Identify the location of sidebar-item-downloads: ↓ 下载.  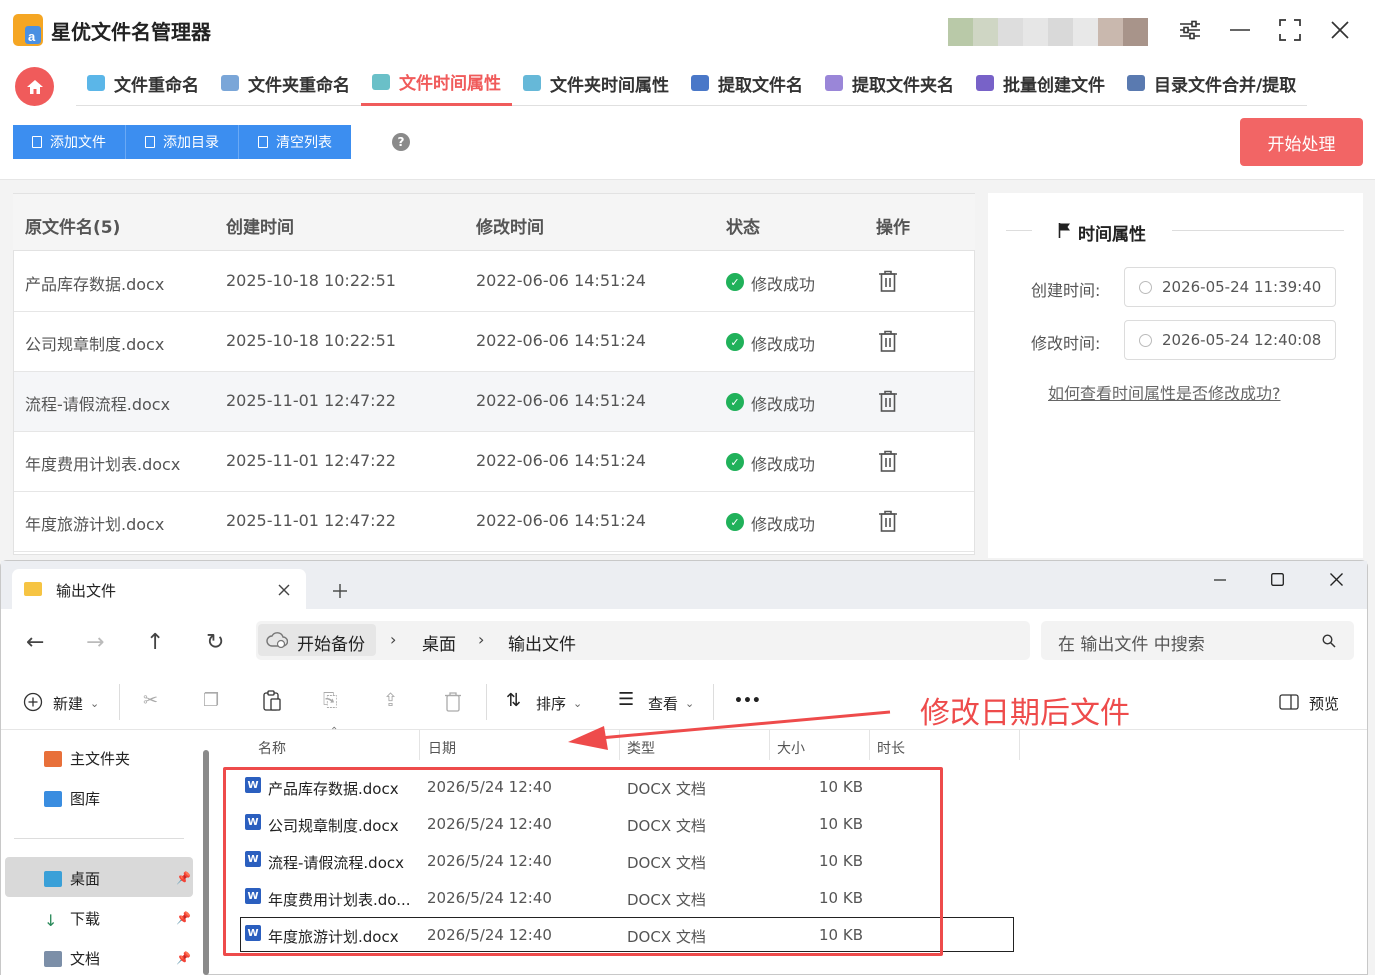
(72, 919).